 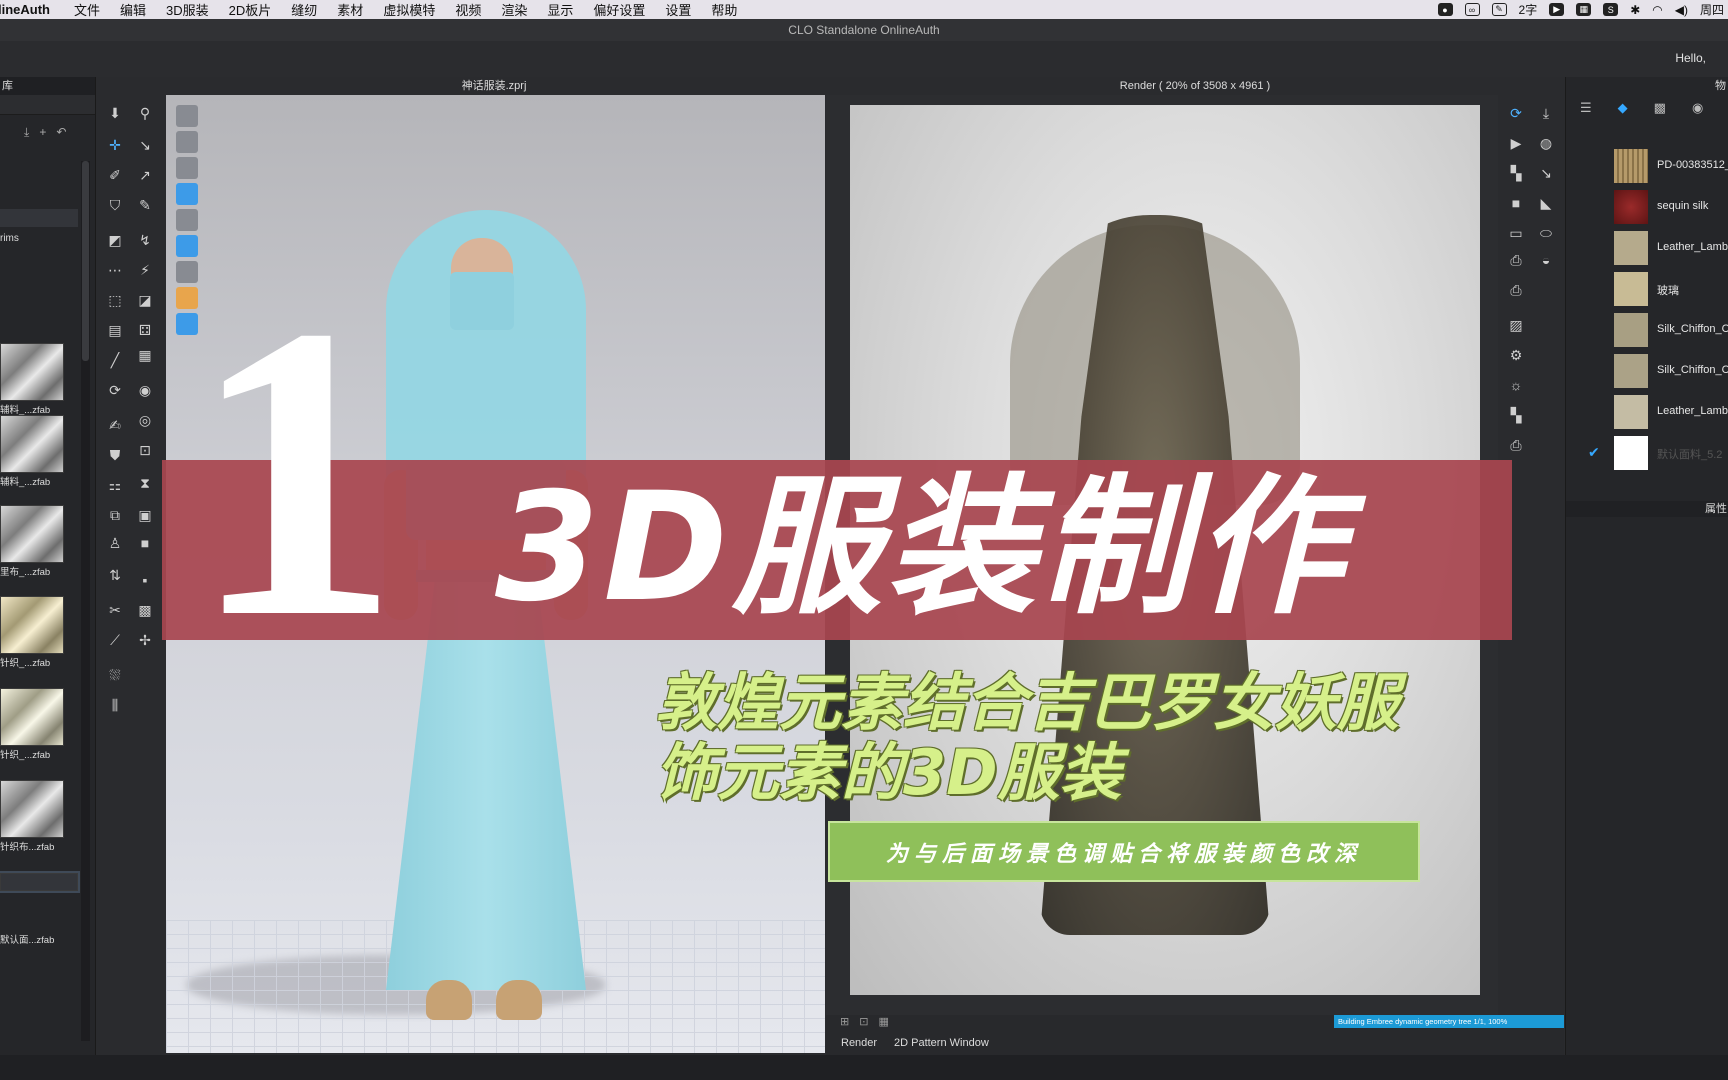 I want to click on tack-icon: ↘, so click(x=145, y=145).